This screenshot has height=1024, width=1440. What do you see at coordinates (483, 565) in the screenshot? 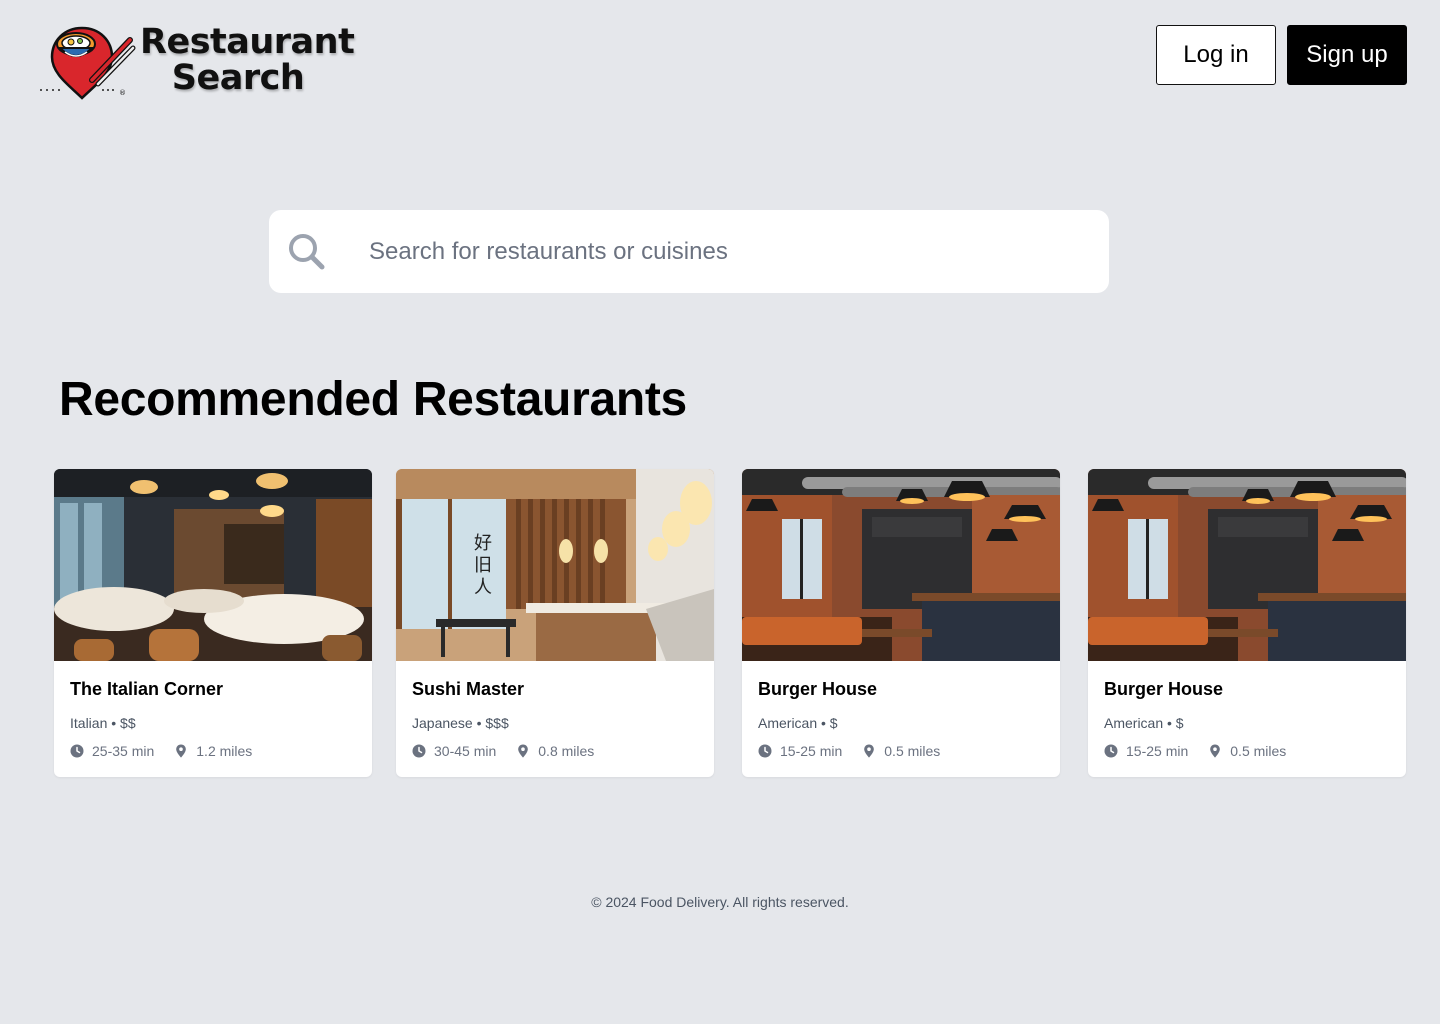
I see `svg-text: 旧` at bounding box center [483, 565].